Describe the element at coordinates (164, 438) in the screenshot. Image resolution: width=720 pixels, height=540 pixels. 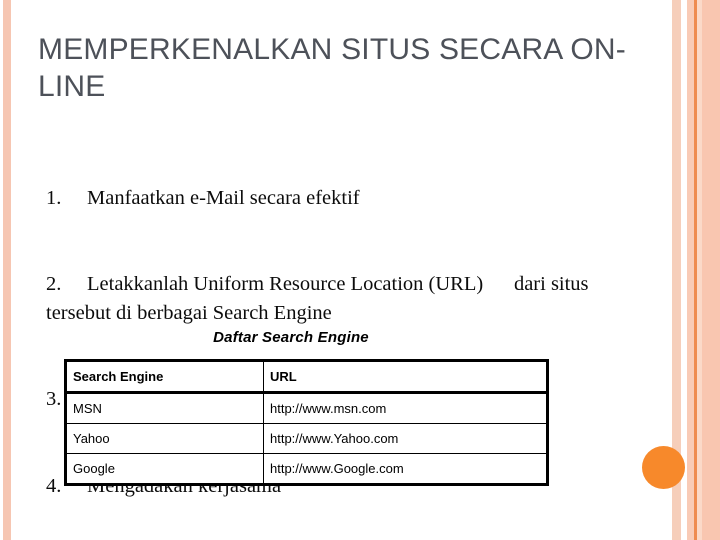
I see `table-cell-engine: Yahoo` at that location.